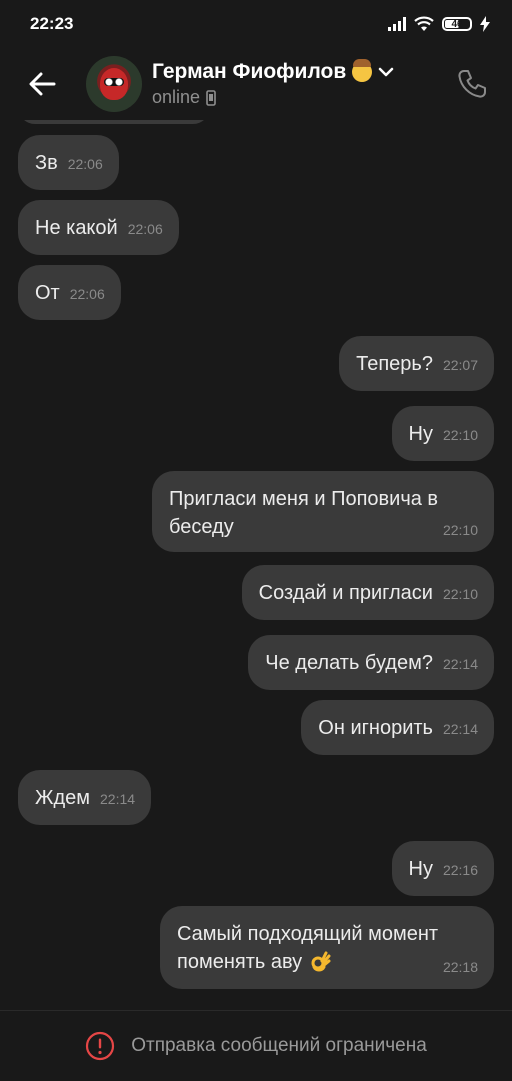  Describe the element at coordinates (100, 1046) in the screenshot. I see `exclamation-circle-icon` at that location.